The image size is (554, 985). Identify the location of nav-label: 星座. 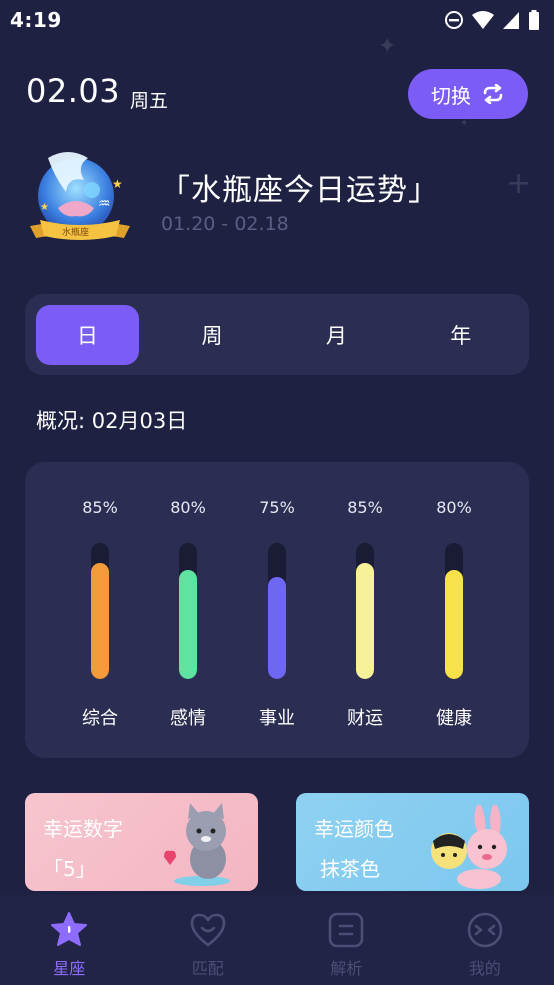
(69, 968).